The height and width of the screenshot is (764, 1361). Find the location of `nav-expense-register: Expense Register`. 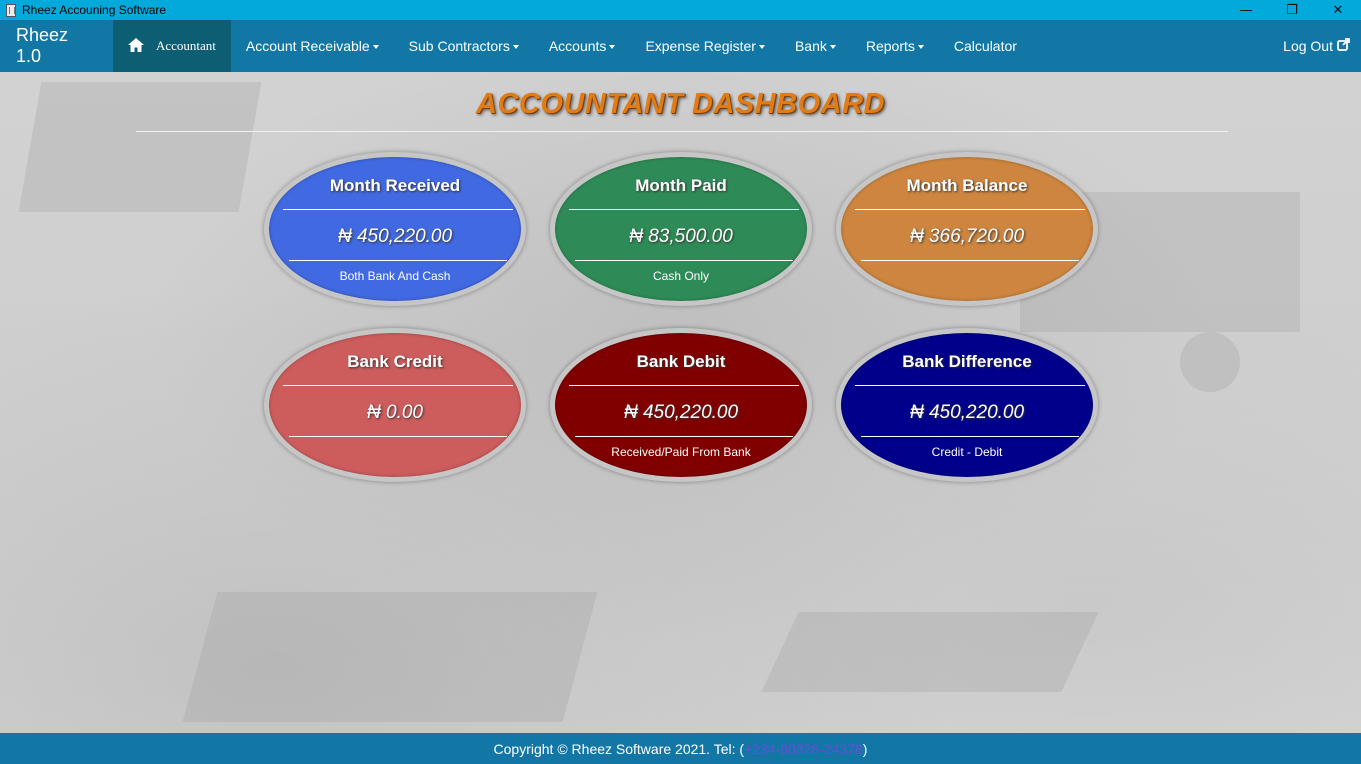

nav-expense-register: Expense Register is located at coordinates (705, 46).